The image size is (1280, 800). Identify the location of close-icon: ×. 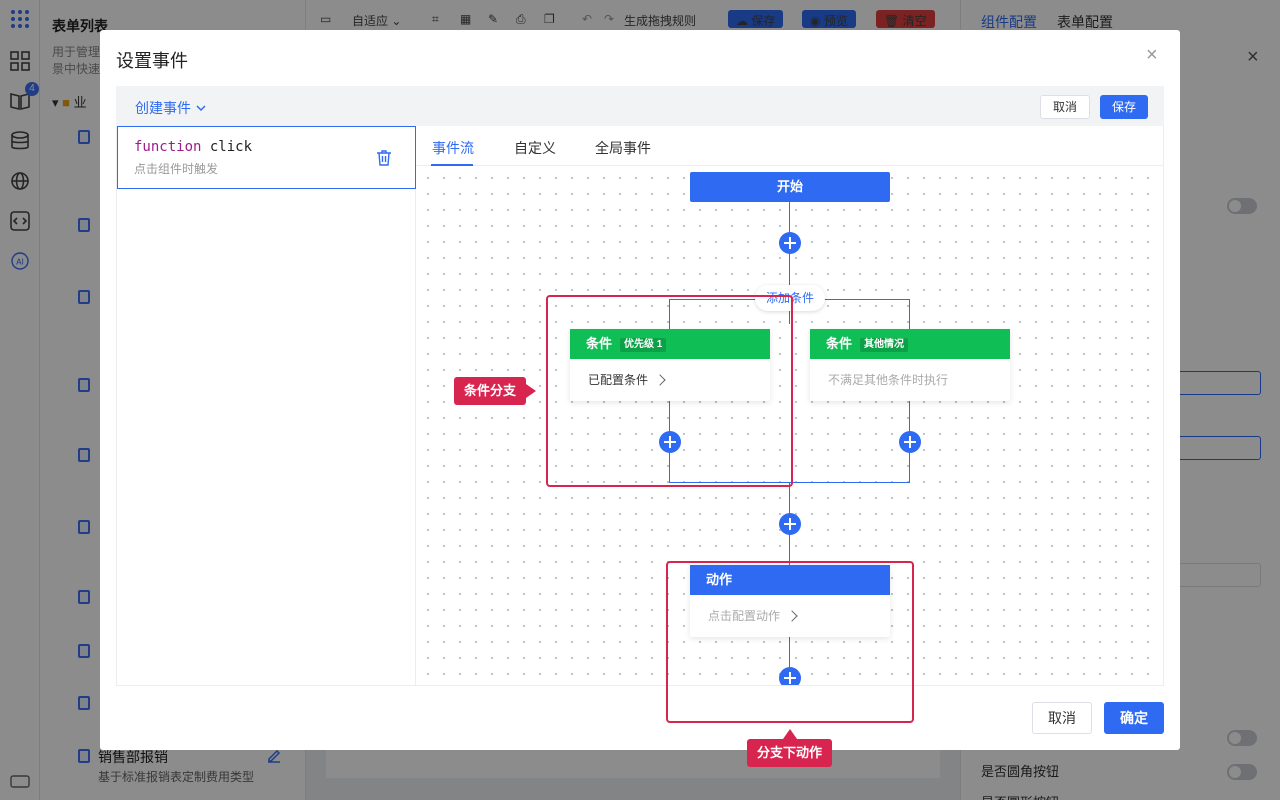
(1152, 55).